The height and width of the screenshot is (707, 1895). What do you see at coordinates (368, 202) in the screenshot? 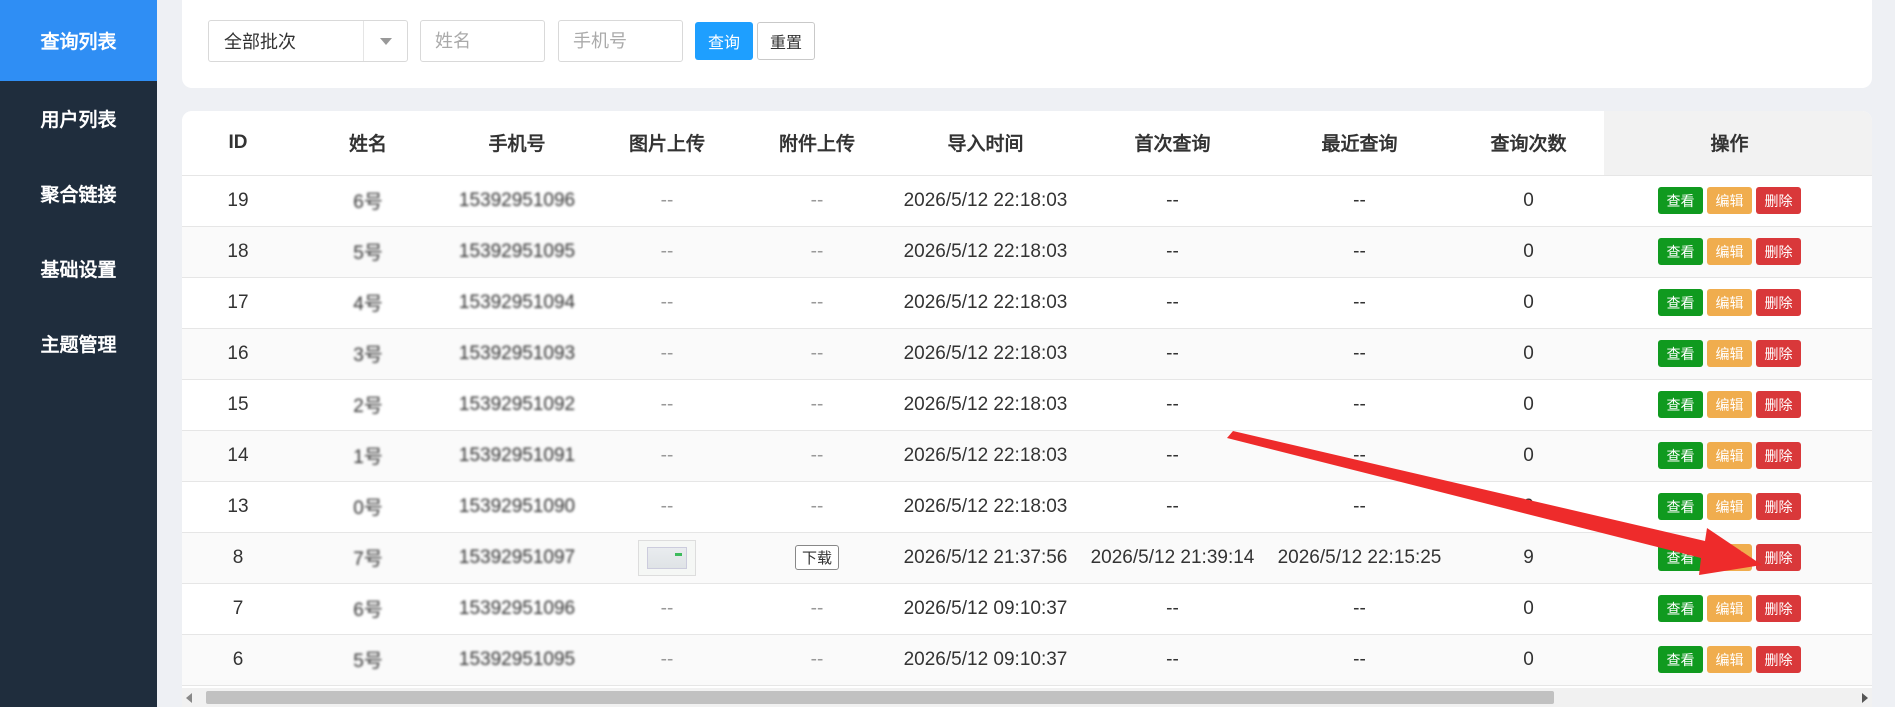
I see `cell-name-text: 6号` at bounding box center [368, 202].